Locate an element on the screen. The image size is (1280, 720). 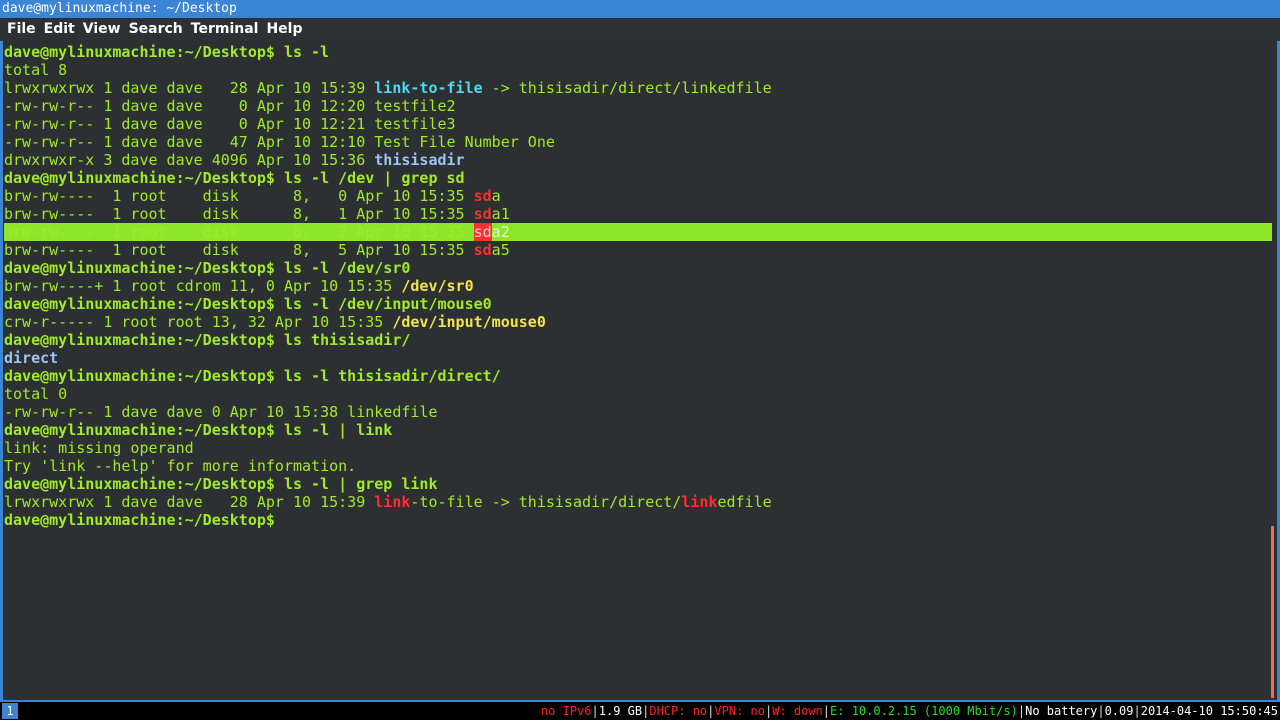
text-segment: link: missing operand is located at coordinates (99, 448).